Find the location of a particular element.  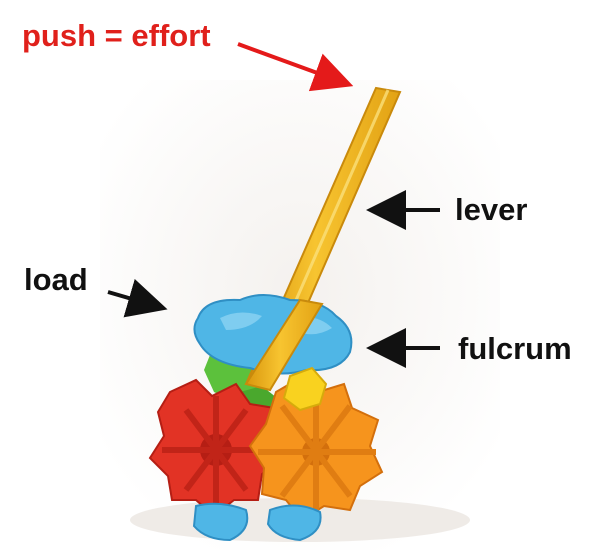

effort-arrow is located at coordinates (295, 67).